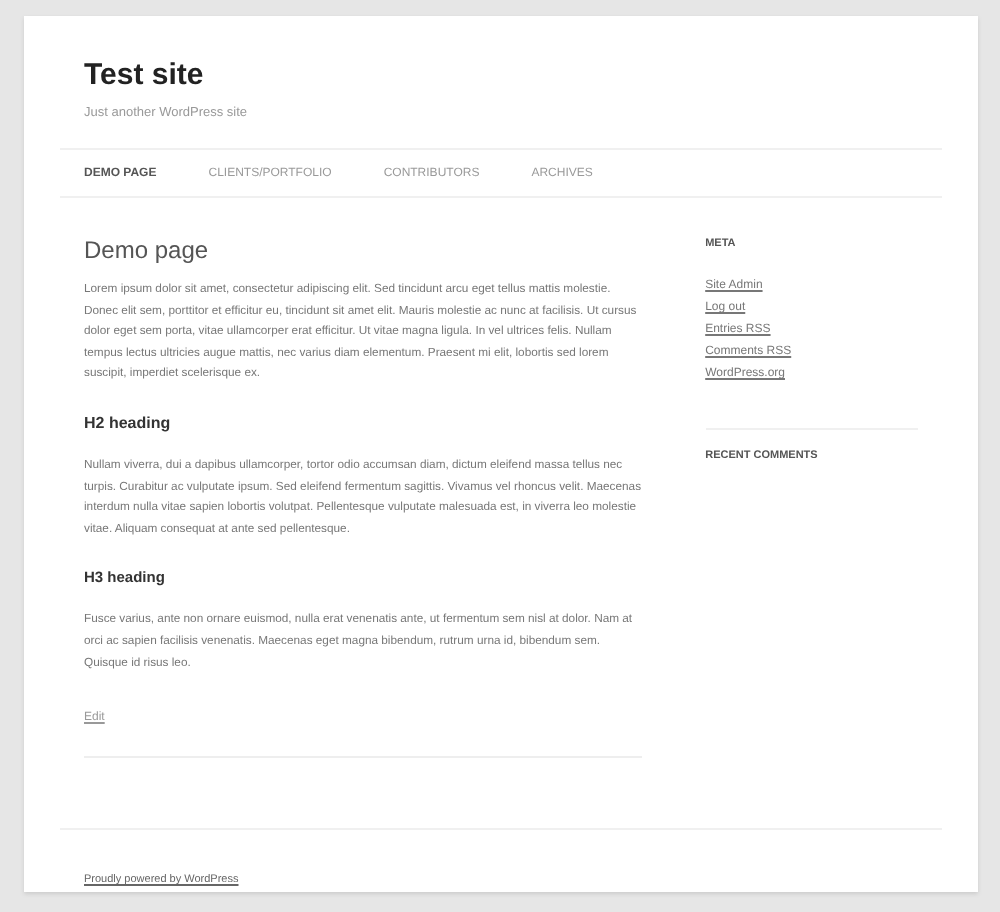  Describe the element at coordinates (128, 422) in the screenshot. I see `heading: H2 heading` at that location.